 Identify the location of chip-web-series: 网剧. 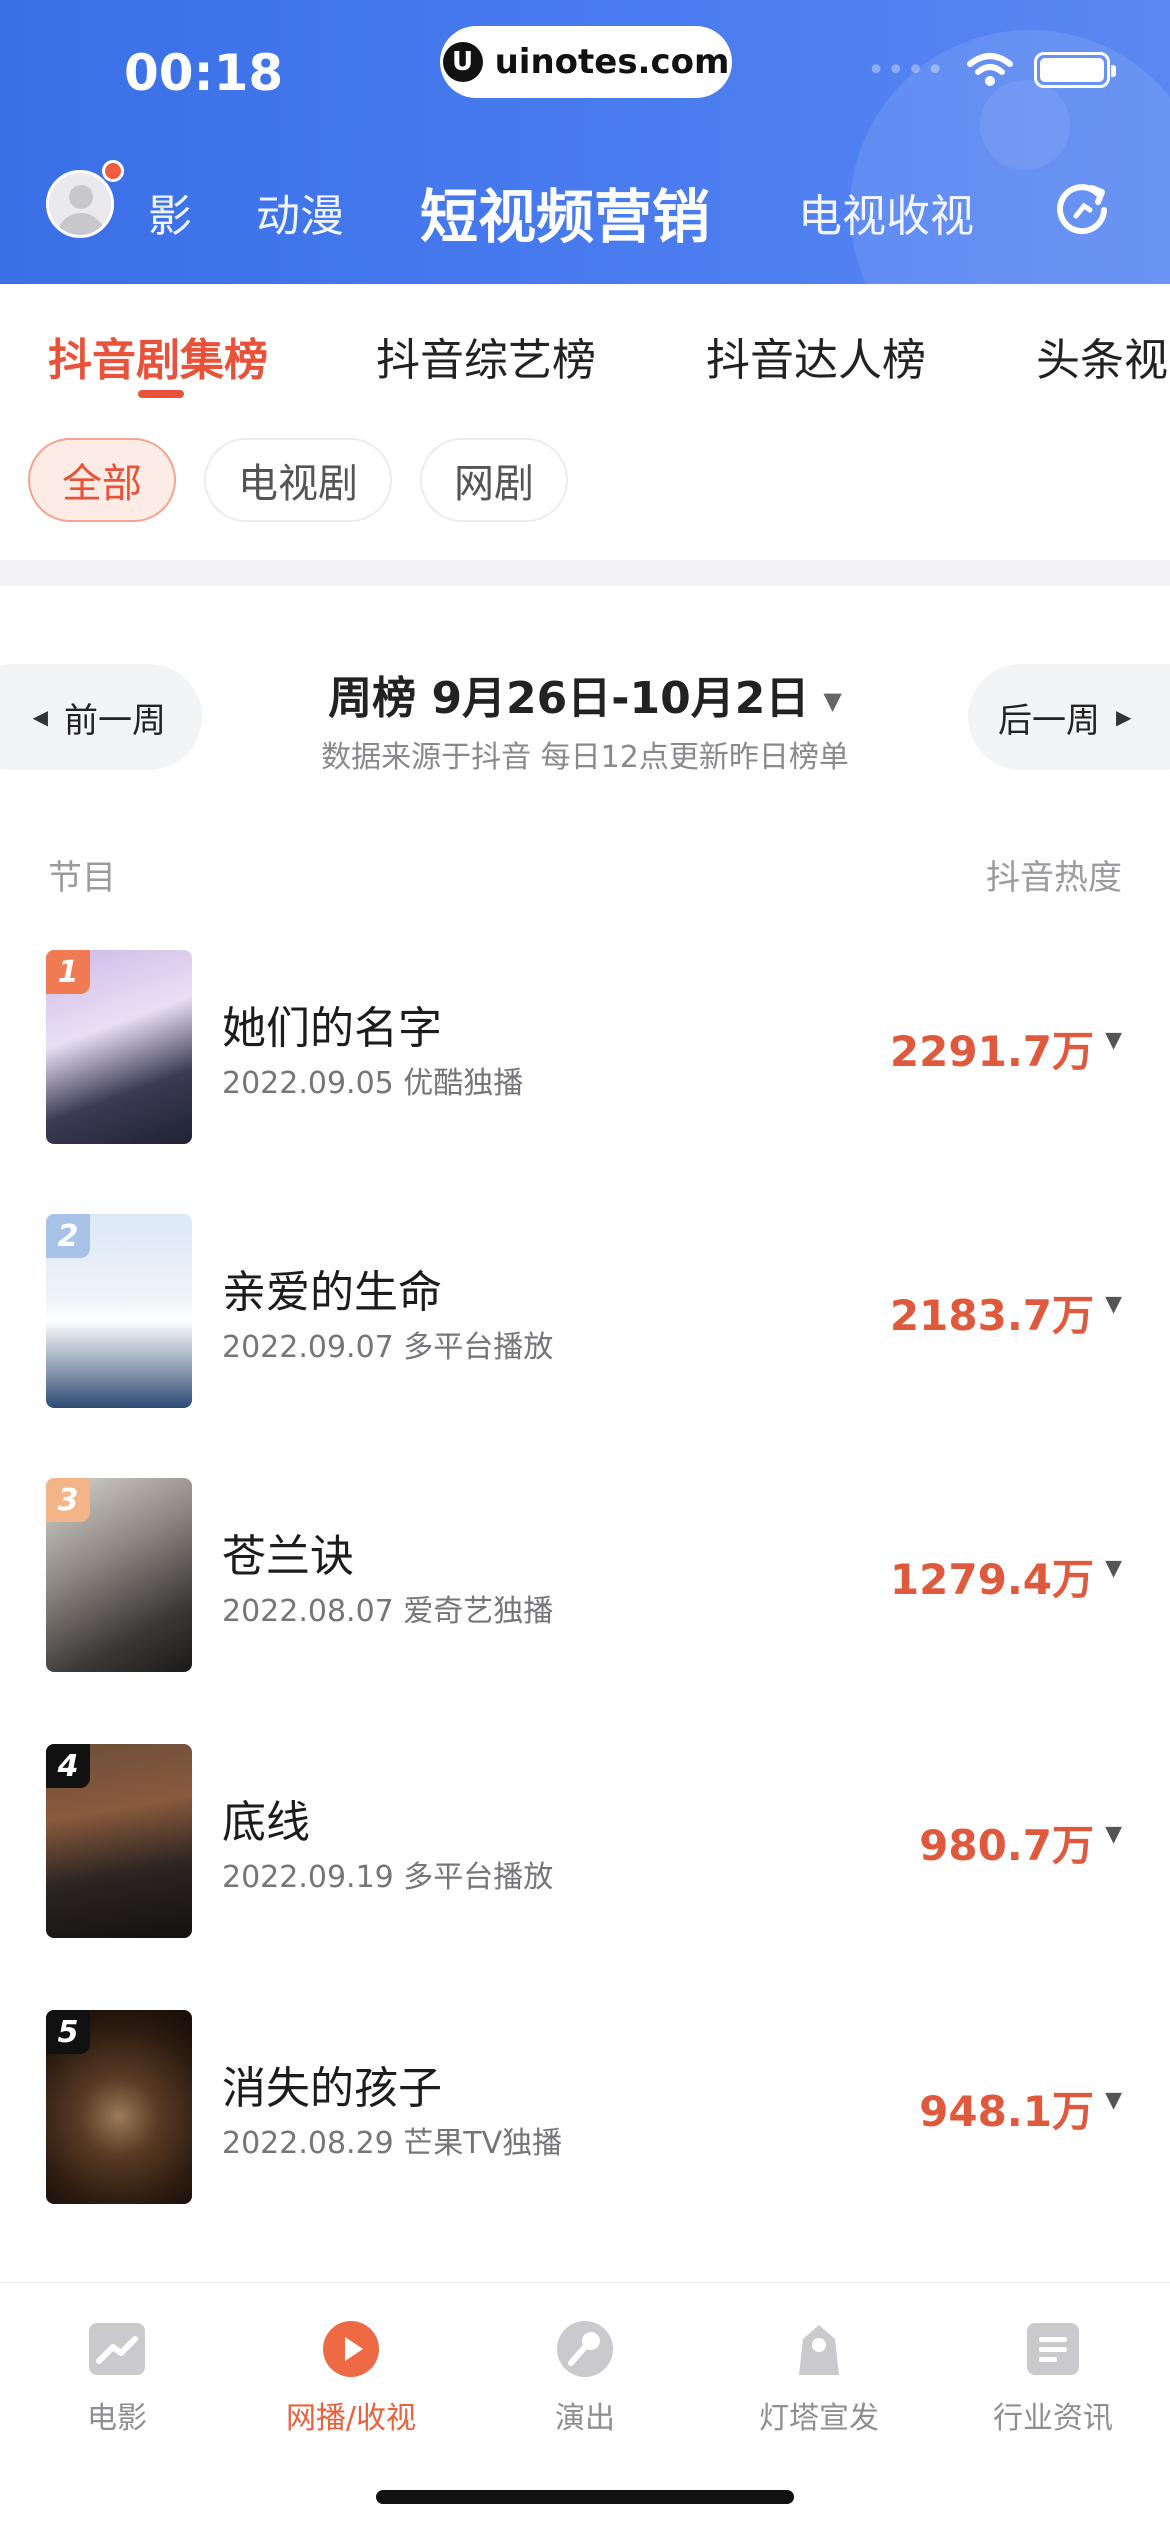
(494, 480).